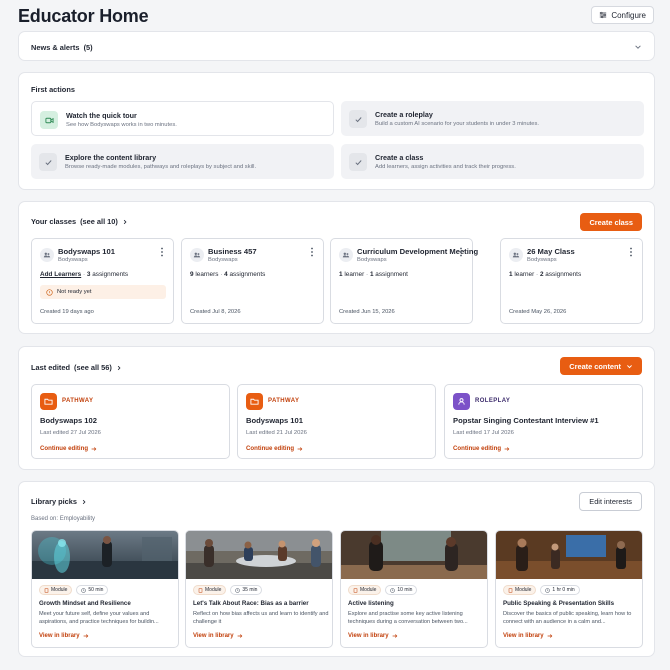  Describe the element at coordinates (99, 221) in the screenshot. I see `see-all-classes-link: (see all 10)` at that location.